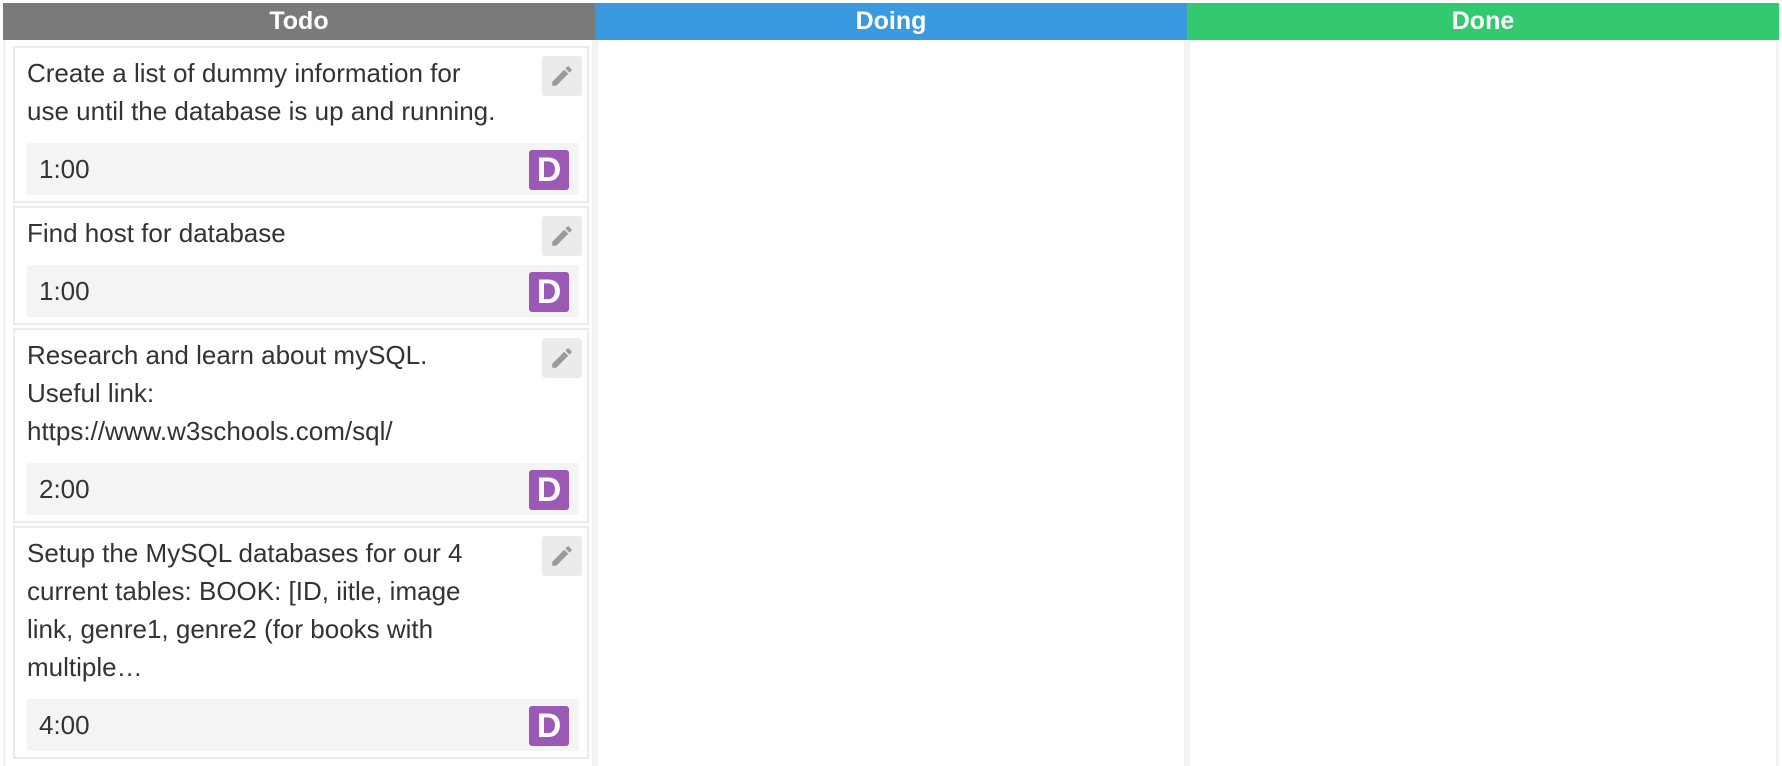 Image resolution: width=1782 pixels, height=766 pixels. I want to click on time-estimate: 2:00, so click(64, 489).